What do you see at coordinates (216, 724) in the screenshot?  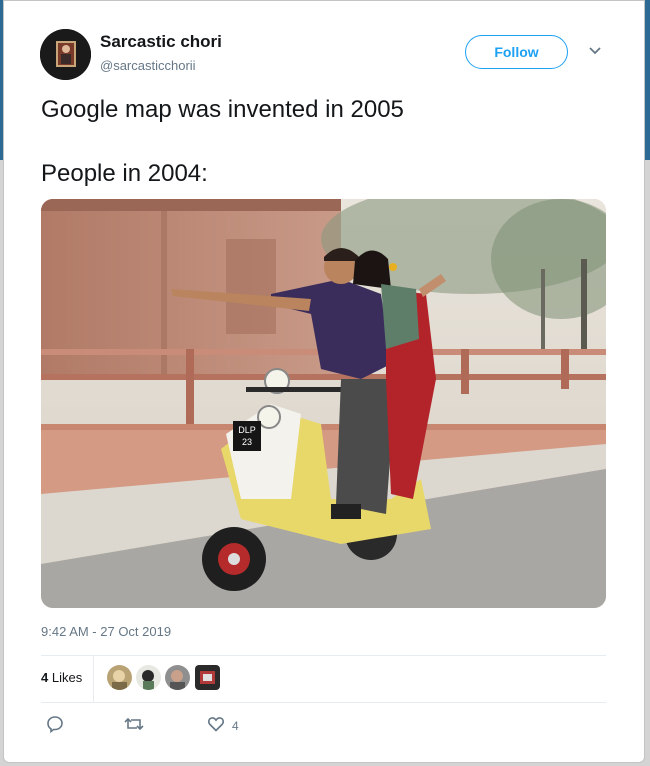 I see `heart-icon` at bounding box center [216, 724].